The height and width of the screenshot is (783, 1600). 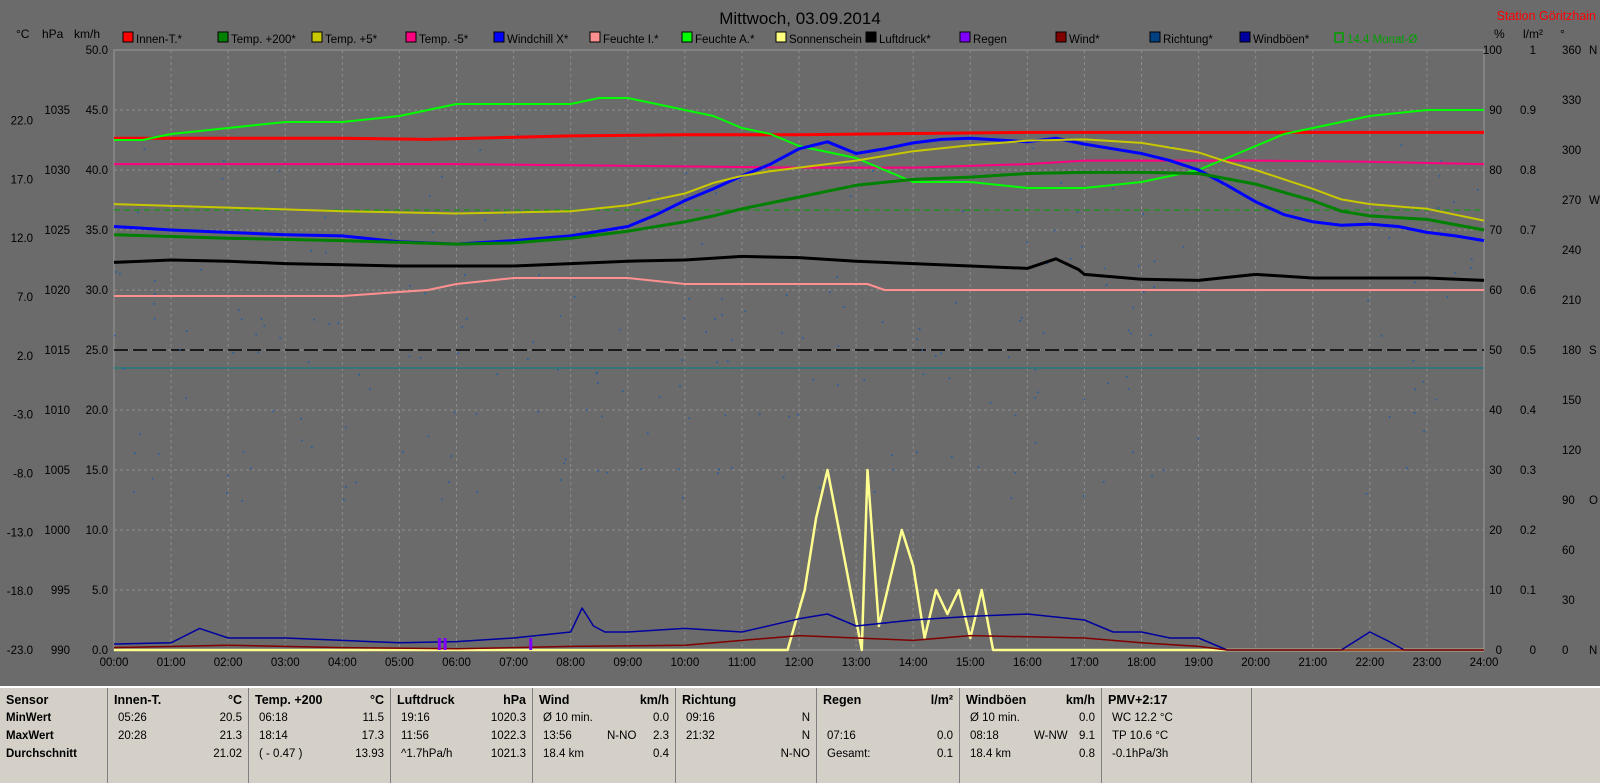 I want to click on y-tick-rain: 0.4, so click(x=1528, y=411).